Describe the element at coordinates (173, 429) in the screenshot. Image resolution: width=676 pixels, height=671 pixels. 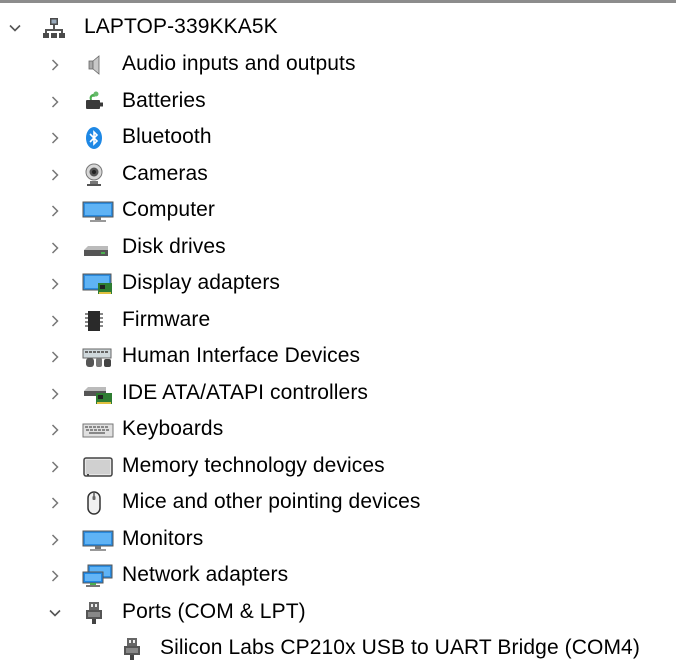
I see `category-label: Keyboards` at that location.